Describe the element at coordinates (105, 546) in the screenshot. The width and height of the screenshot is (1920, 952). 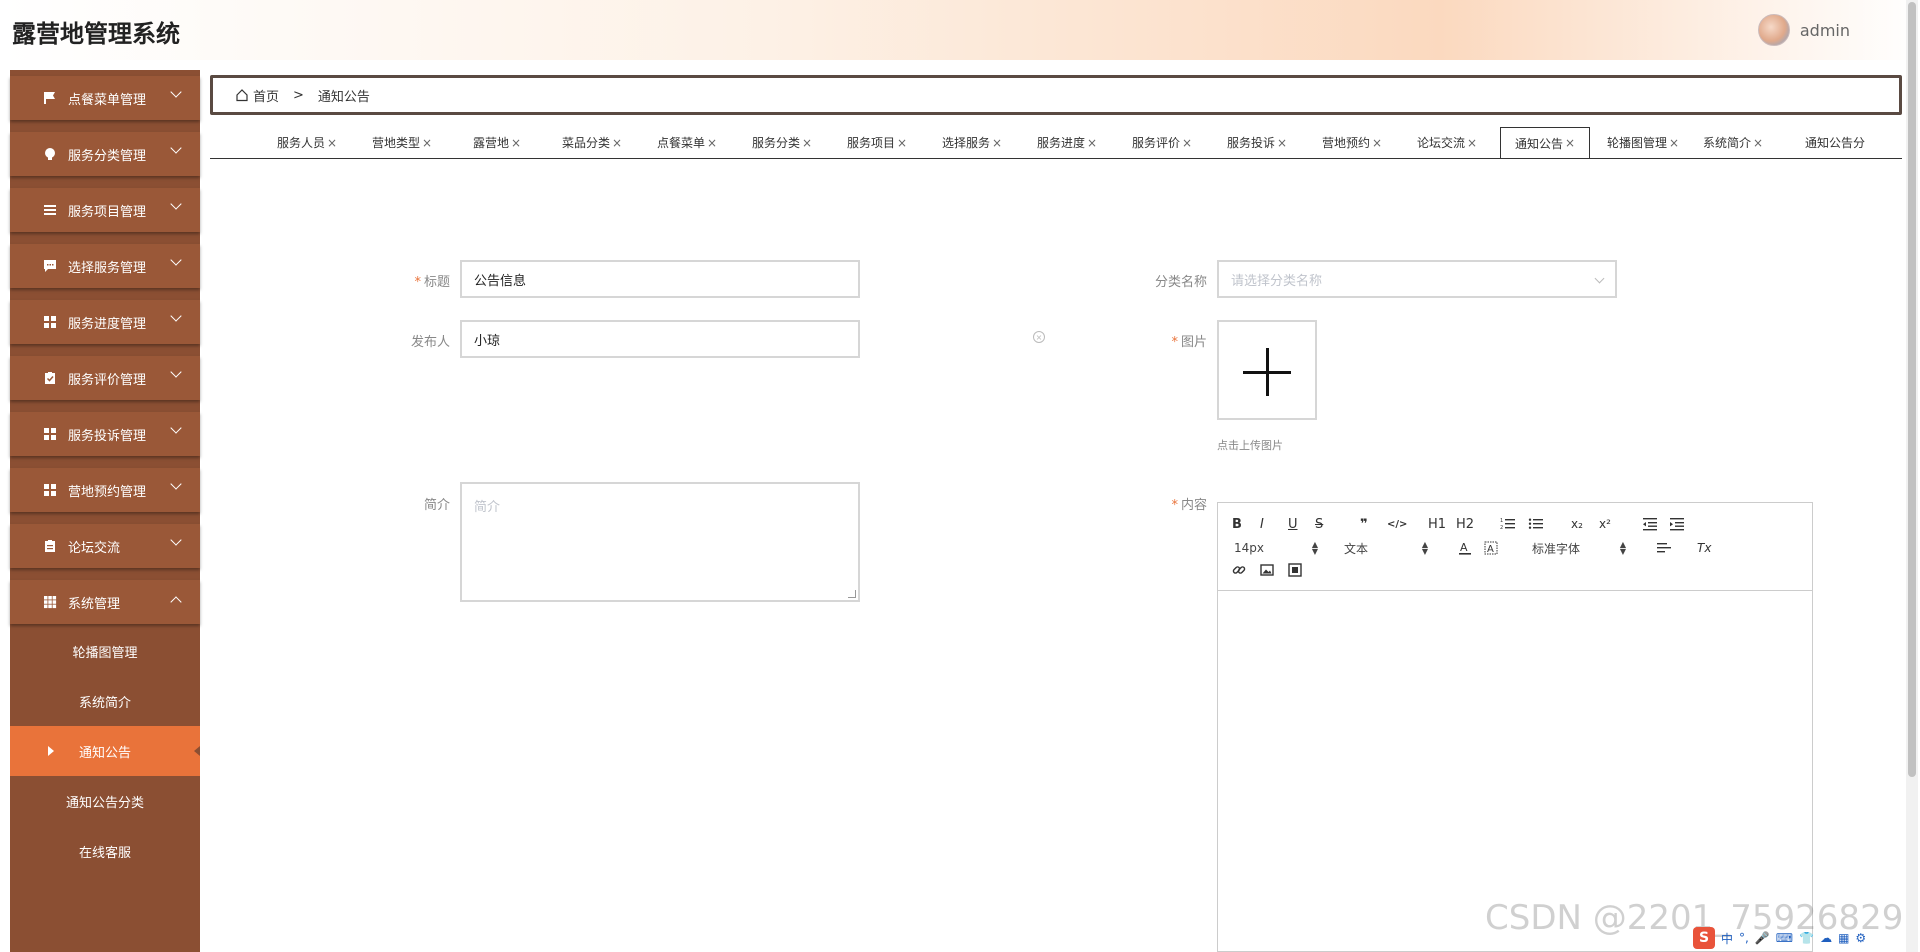
I see `sidebar-item-forum: 论坛交流` at that location.